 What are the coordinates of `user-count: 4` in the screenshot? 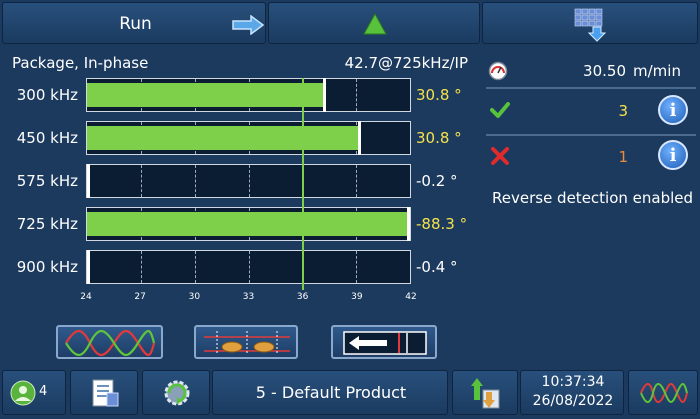 It's located at (43, 391).